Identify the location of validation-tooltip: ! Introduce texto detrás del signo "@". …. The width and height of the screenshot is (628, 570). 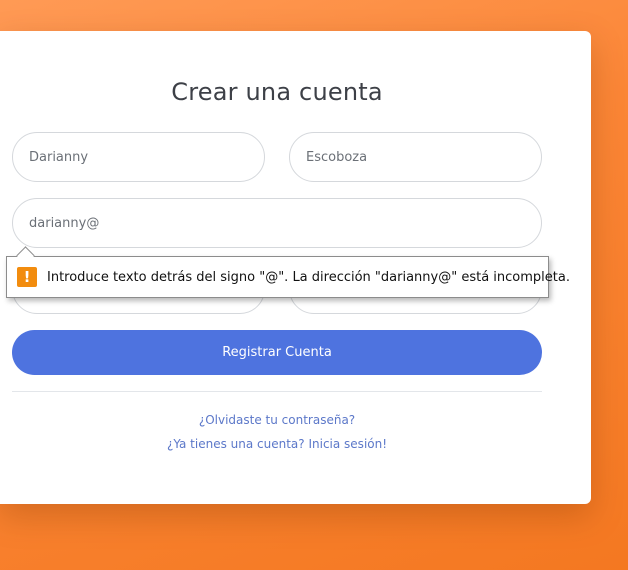
(288, 272).